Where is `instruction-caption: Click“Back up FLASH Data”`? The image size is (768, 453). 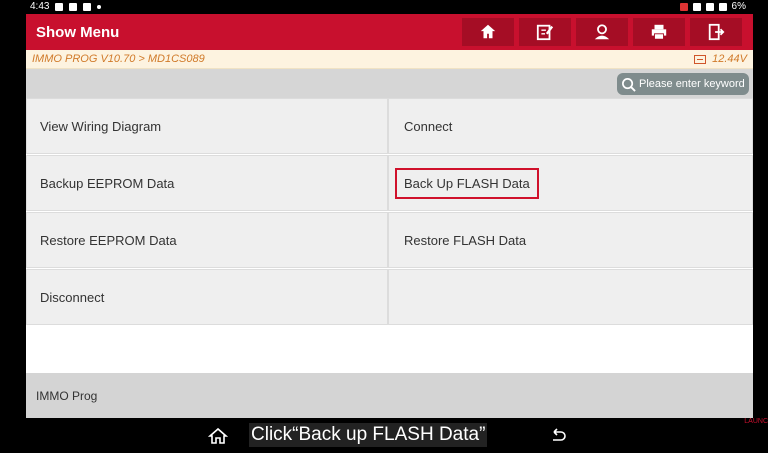 instruction-caption: Click“Back up FLASH Data” is located at coordinates (368, 435).